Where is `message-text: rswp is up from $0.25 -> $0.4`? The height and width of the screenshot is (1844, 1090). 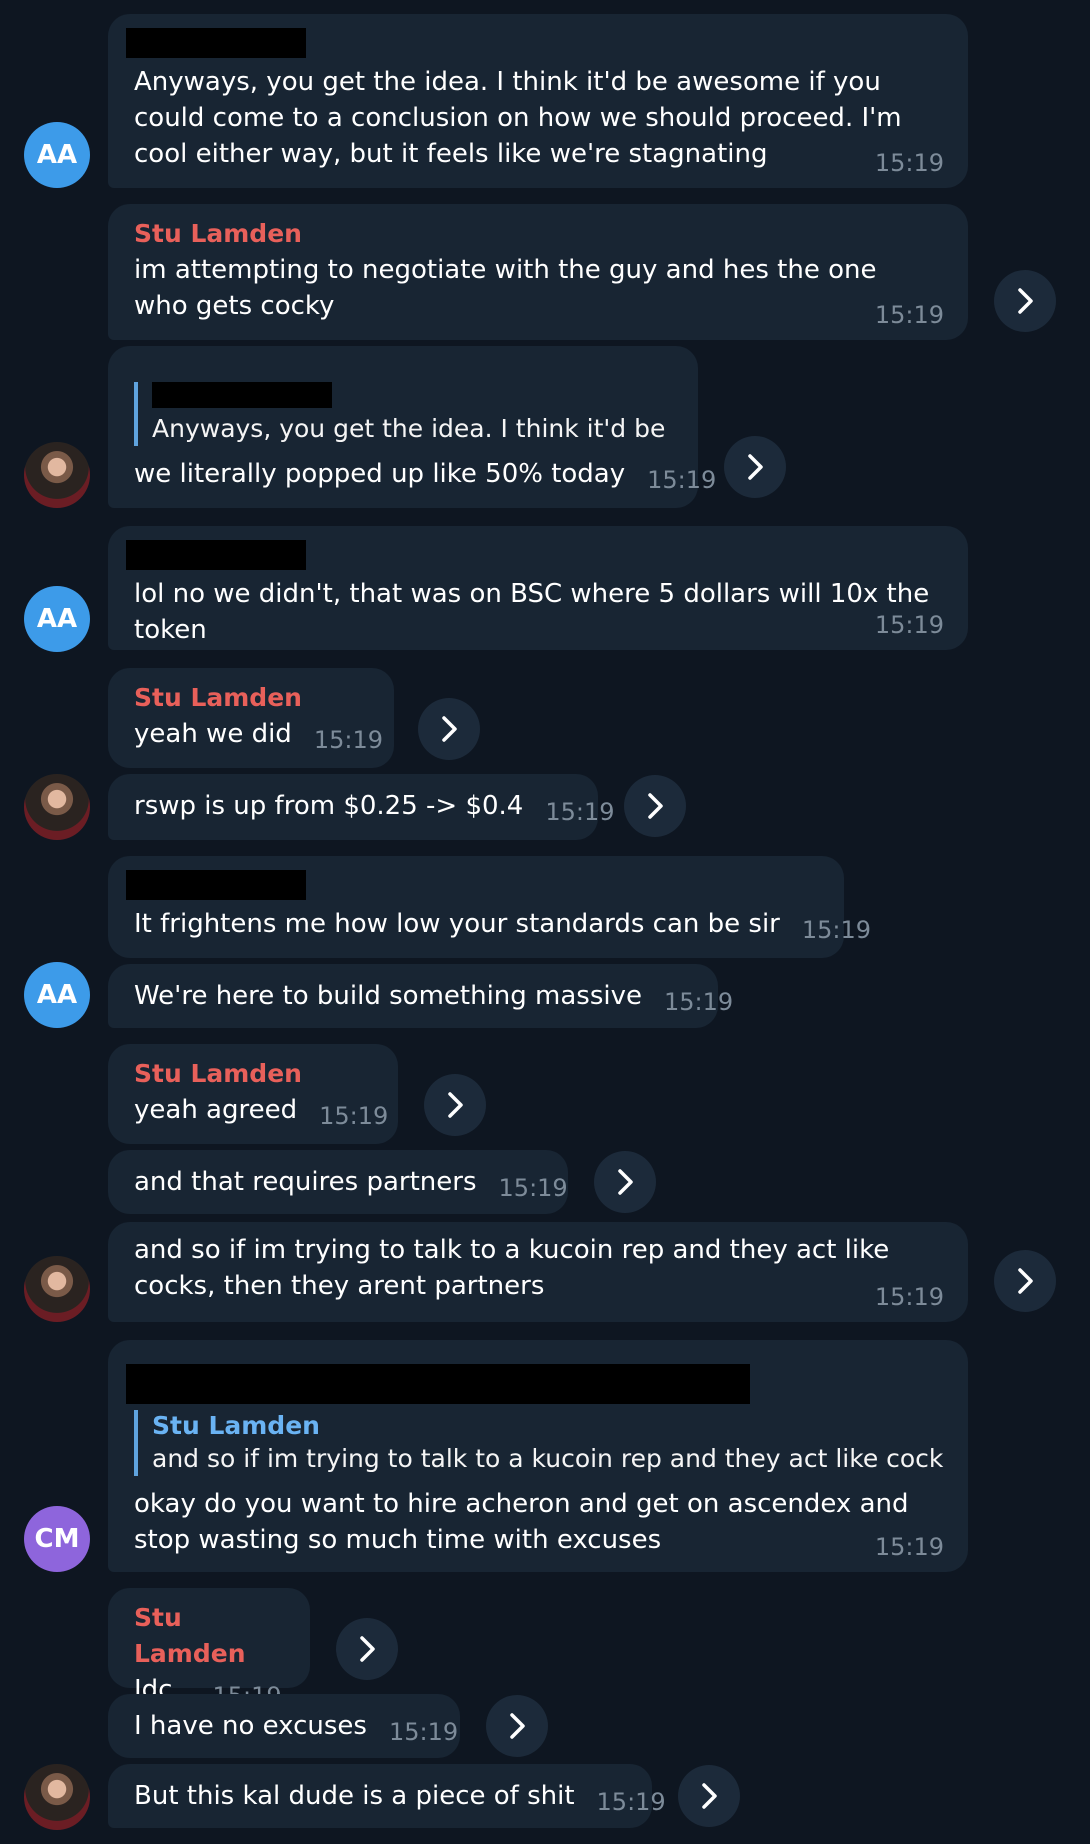
message-text: rswp is up from $0.25 -> $0.4 is located at coordinates (329, 806).